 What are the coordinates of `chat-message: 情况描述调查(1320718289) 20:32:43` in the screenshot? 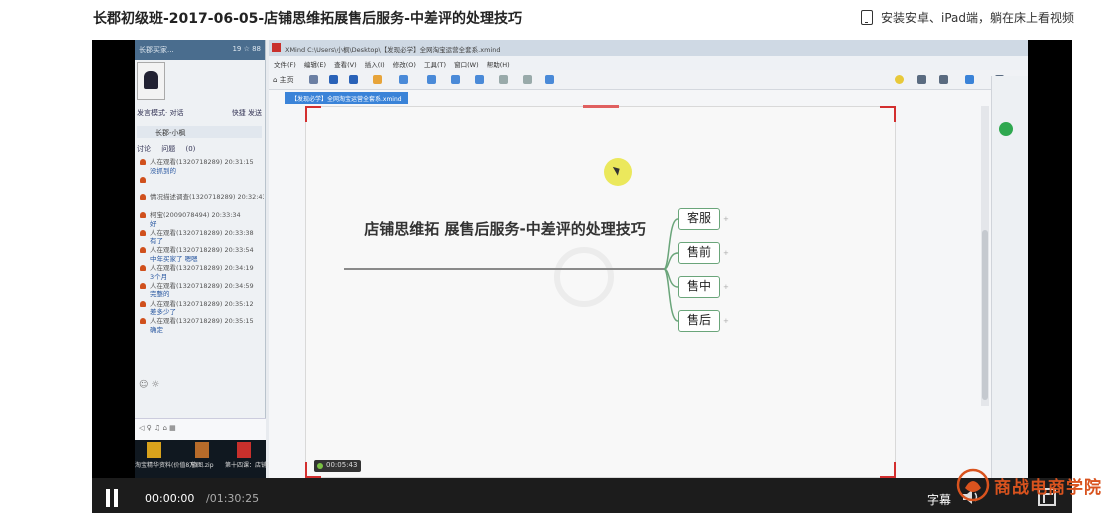 It's located at (200, 202).